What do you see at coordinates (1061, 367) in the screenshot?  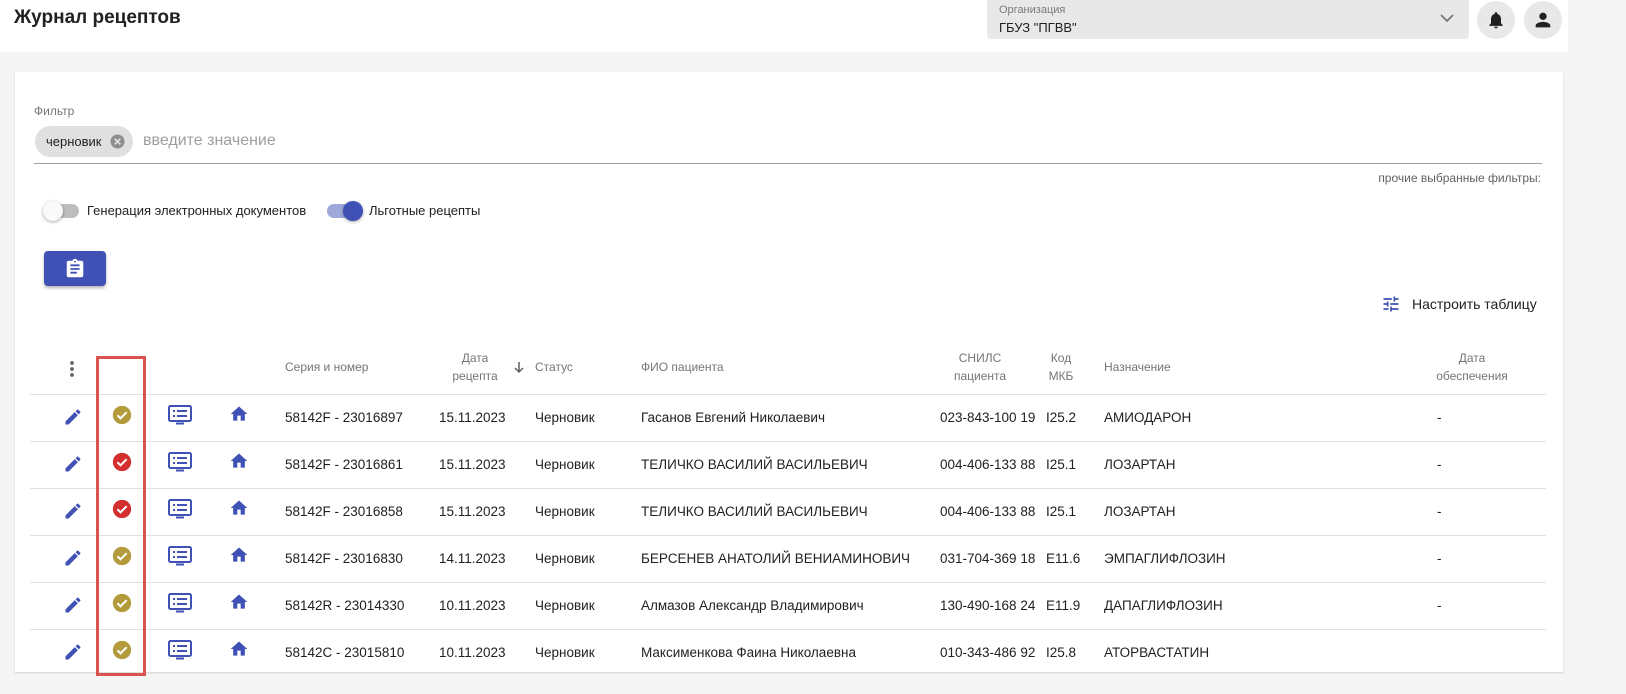 I see `column-icd: Код МКБ` at bounding box center [1061, 367].